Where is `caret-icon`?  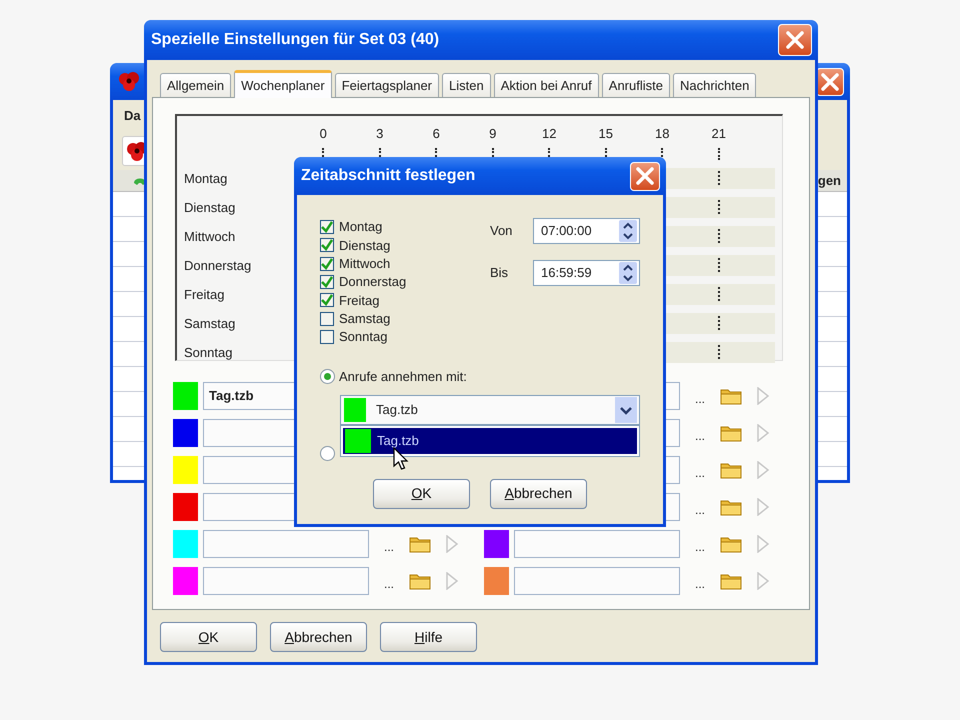
caret-icon is located at coordinates (626, 409).